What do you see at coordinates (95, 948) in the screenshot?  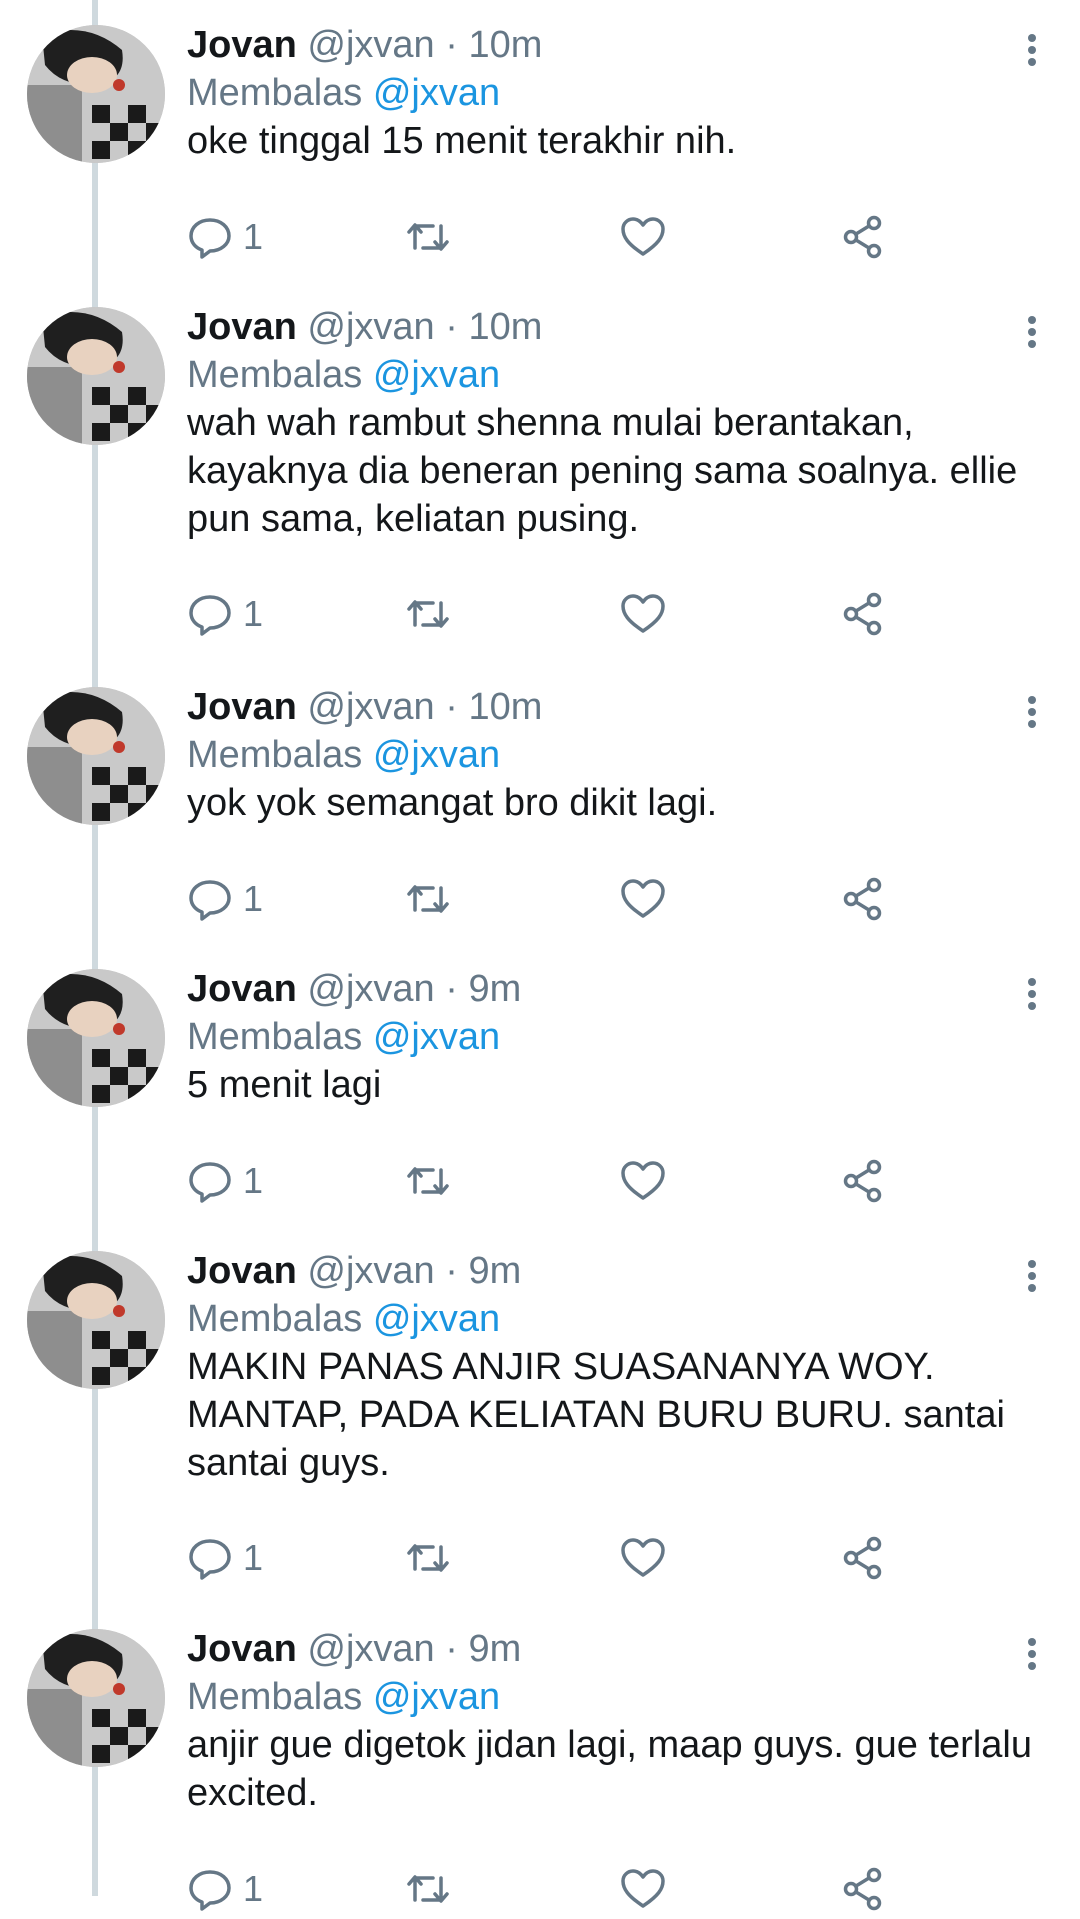 I see `thread-line` at bounding box center [95, 948].